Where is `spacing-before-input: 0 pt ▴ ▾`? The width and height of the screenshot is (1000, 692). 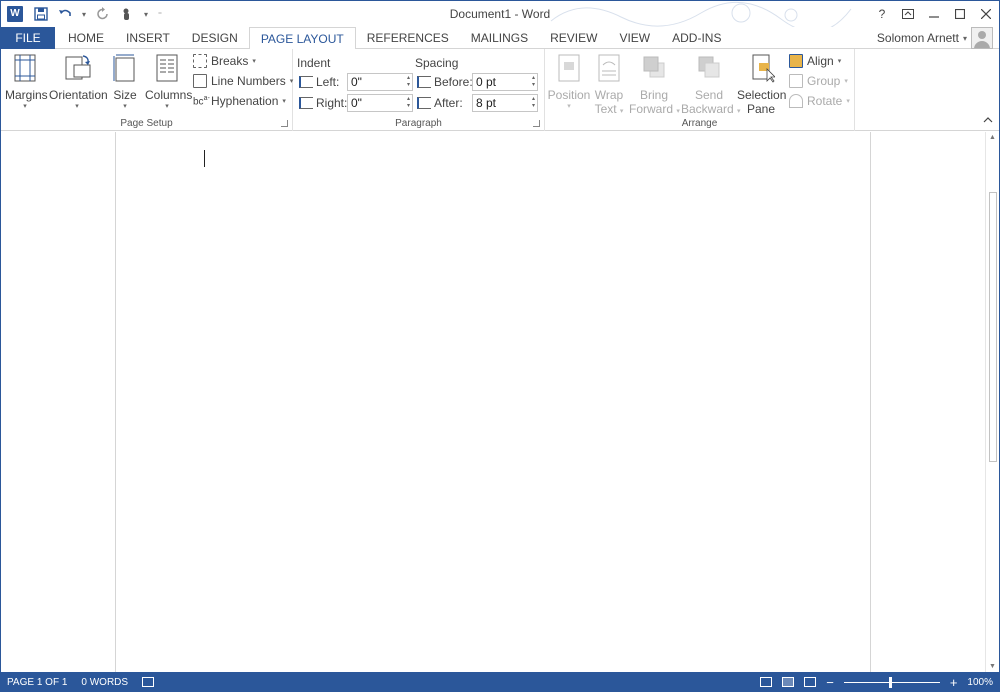
spacing-before-input: 0 pt ▴ ▾ is located at coordinates (505, 82).